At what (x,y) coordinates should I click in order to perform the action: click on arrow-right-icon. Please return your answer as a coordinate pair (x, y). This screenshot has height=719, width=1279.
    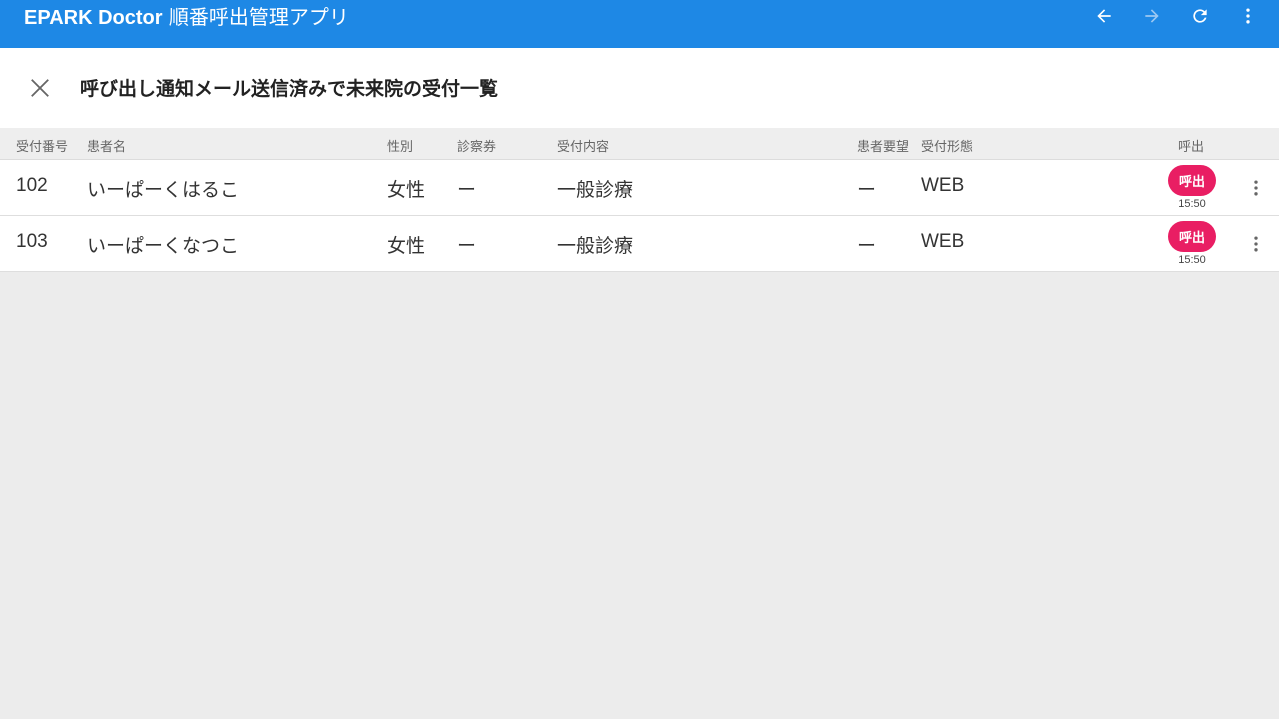
    Looking at the image, I should click on (1152, 16).